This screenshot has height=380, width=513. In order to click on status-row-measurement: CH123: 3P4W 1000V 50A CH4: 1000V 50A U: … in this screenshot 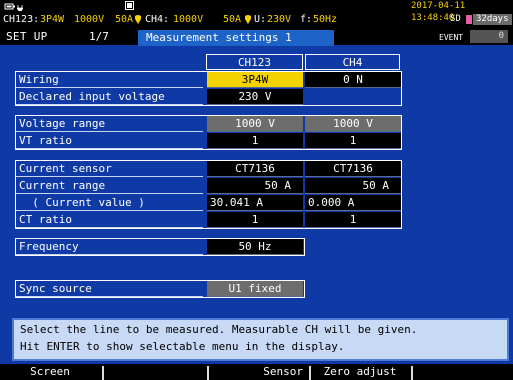, I will do `click(256, 19)`.